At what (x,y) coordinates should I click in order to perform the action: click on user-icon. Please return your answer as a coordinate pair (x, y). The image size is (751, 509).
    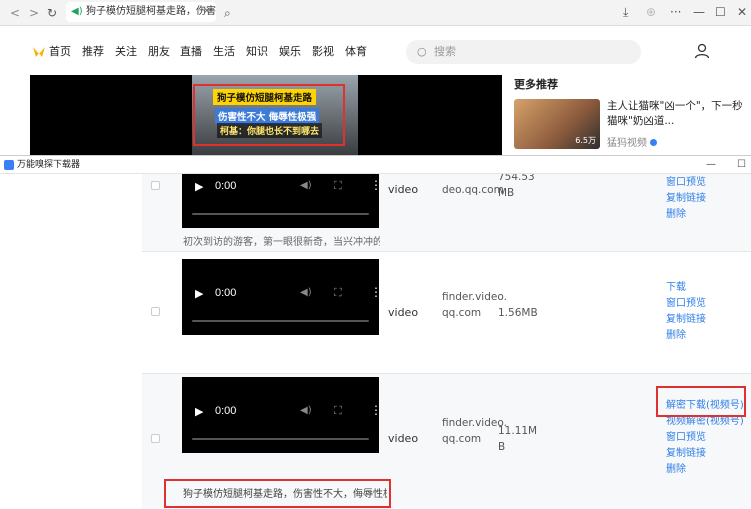
    Looking at the image, I should click on (702, 51).